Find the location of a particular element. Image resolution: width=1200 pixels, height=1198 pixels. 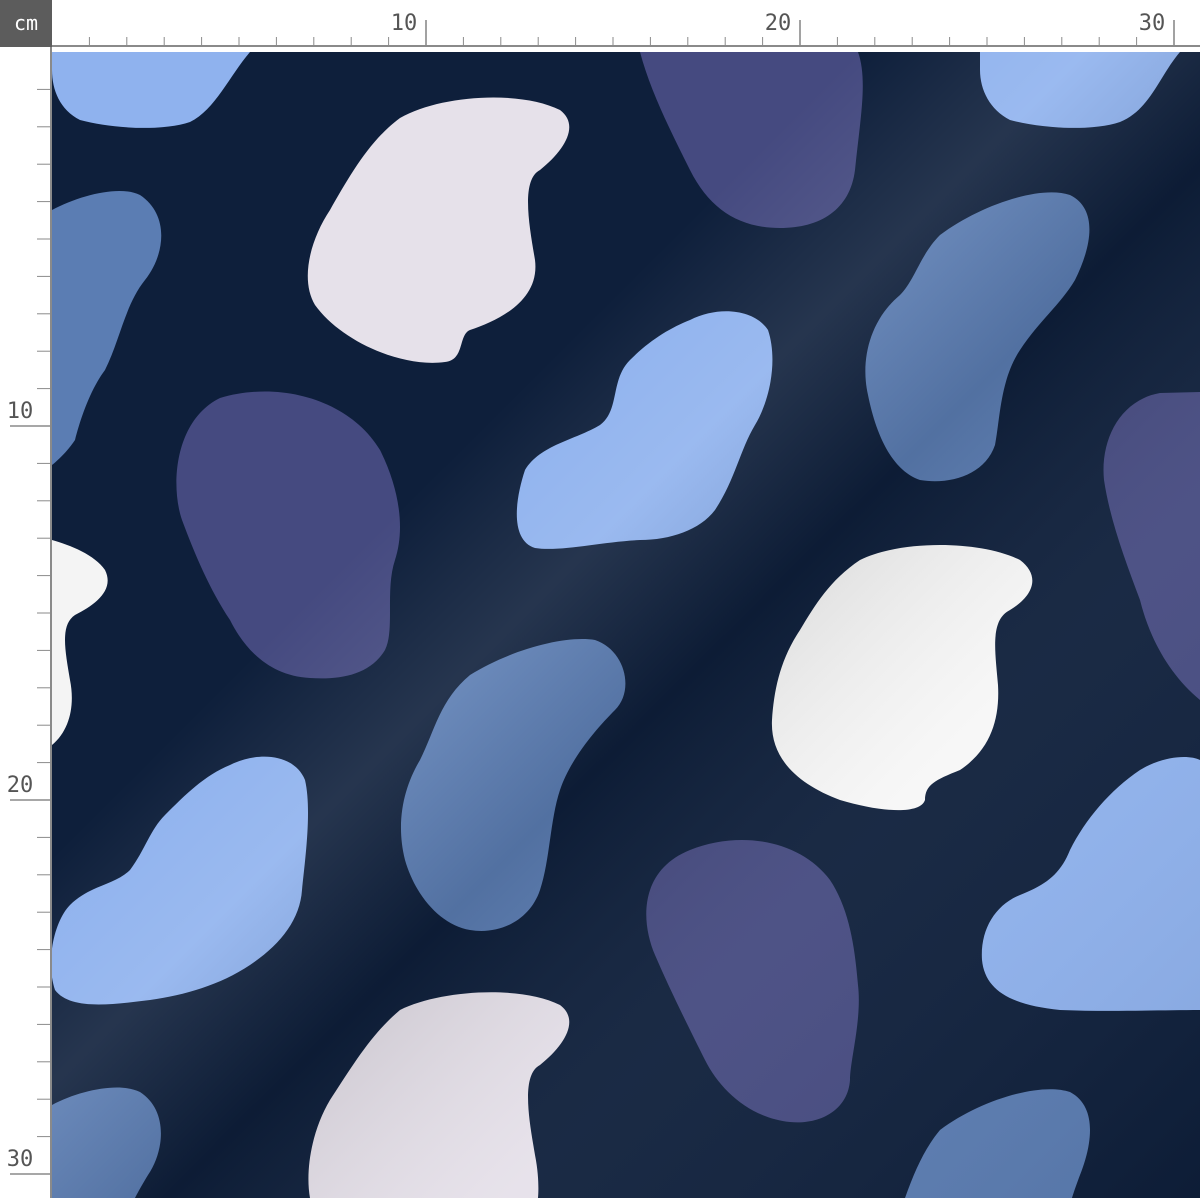

left-ruler-label-10: 10 is located at coordinates (20, 411).